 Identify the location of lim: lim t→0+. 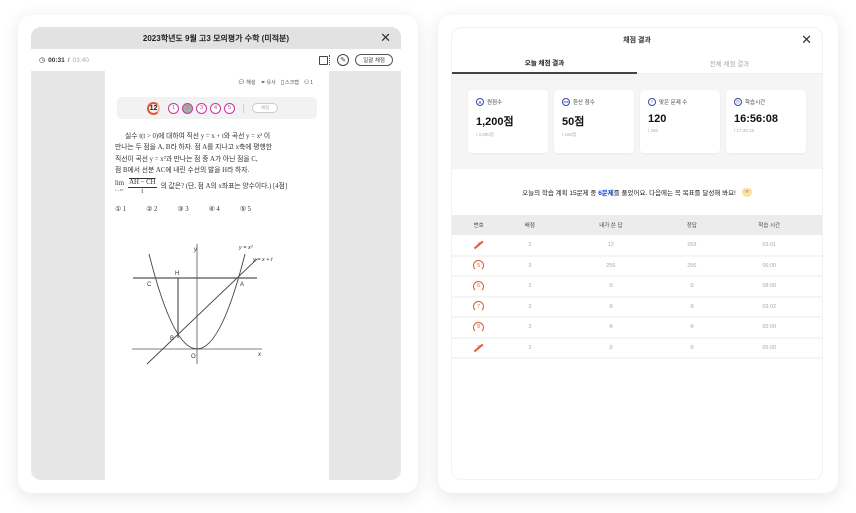
(119, 186).